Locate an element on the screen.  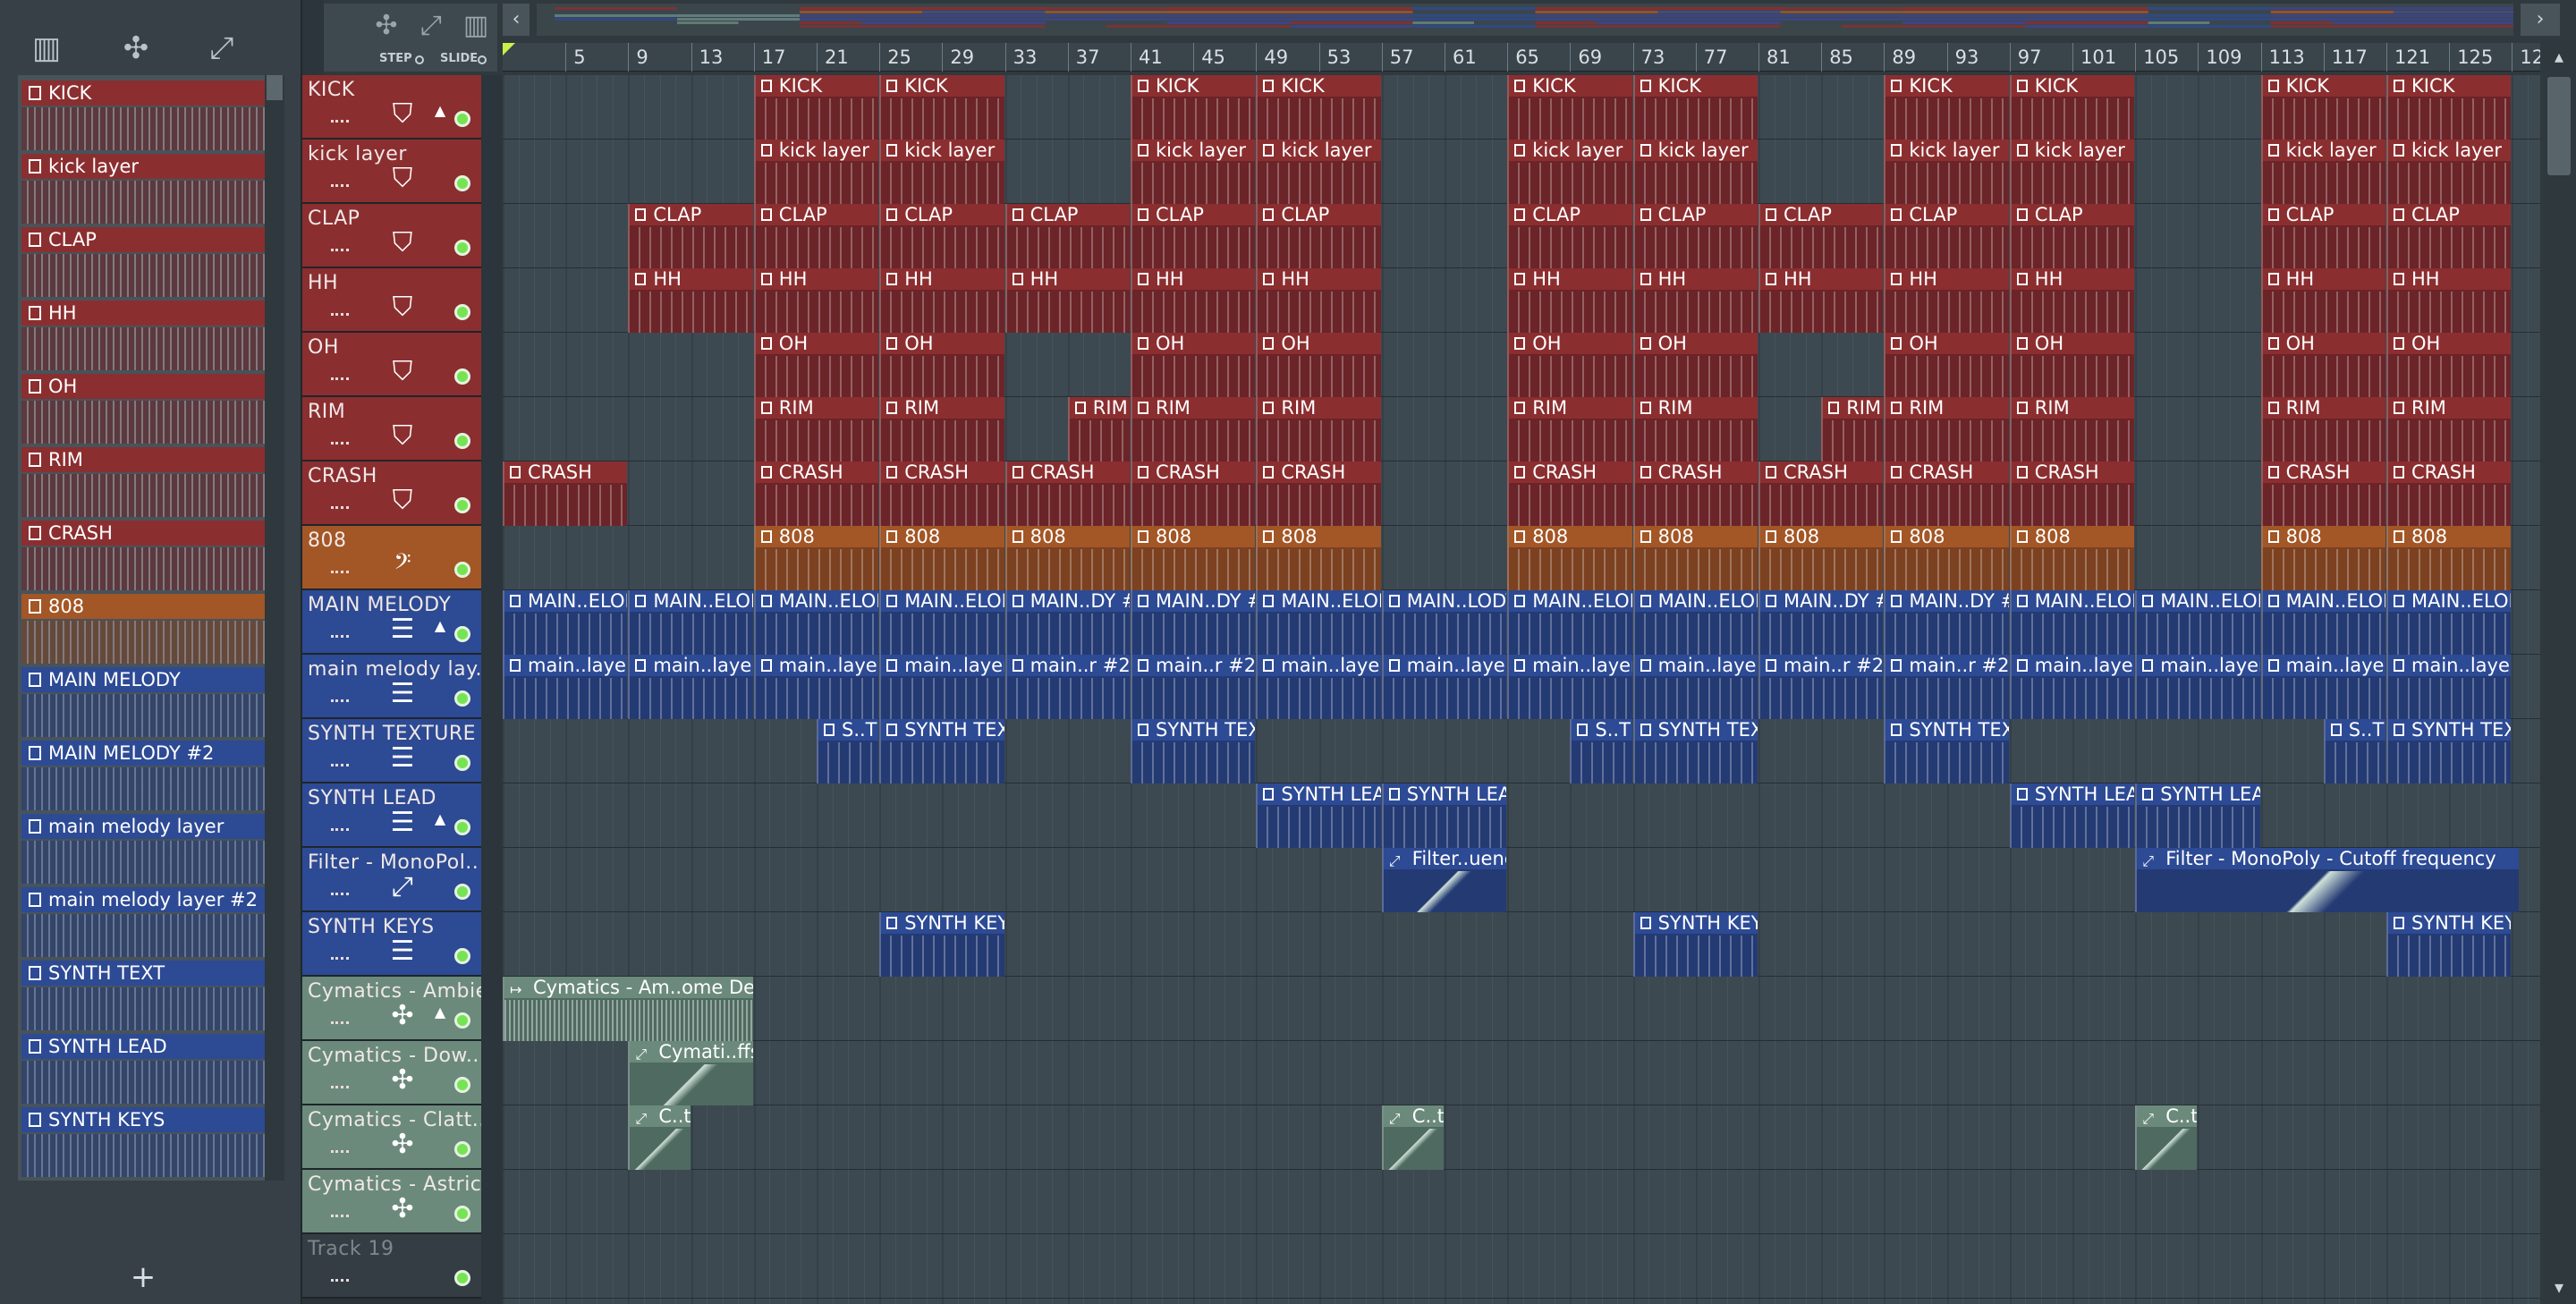
track-header: Track 19 is located at coordinates (391, 1267).